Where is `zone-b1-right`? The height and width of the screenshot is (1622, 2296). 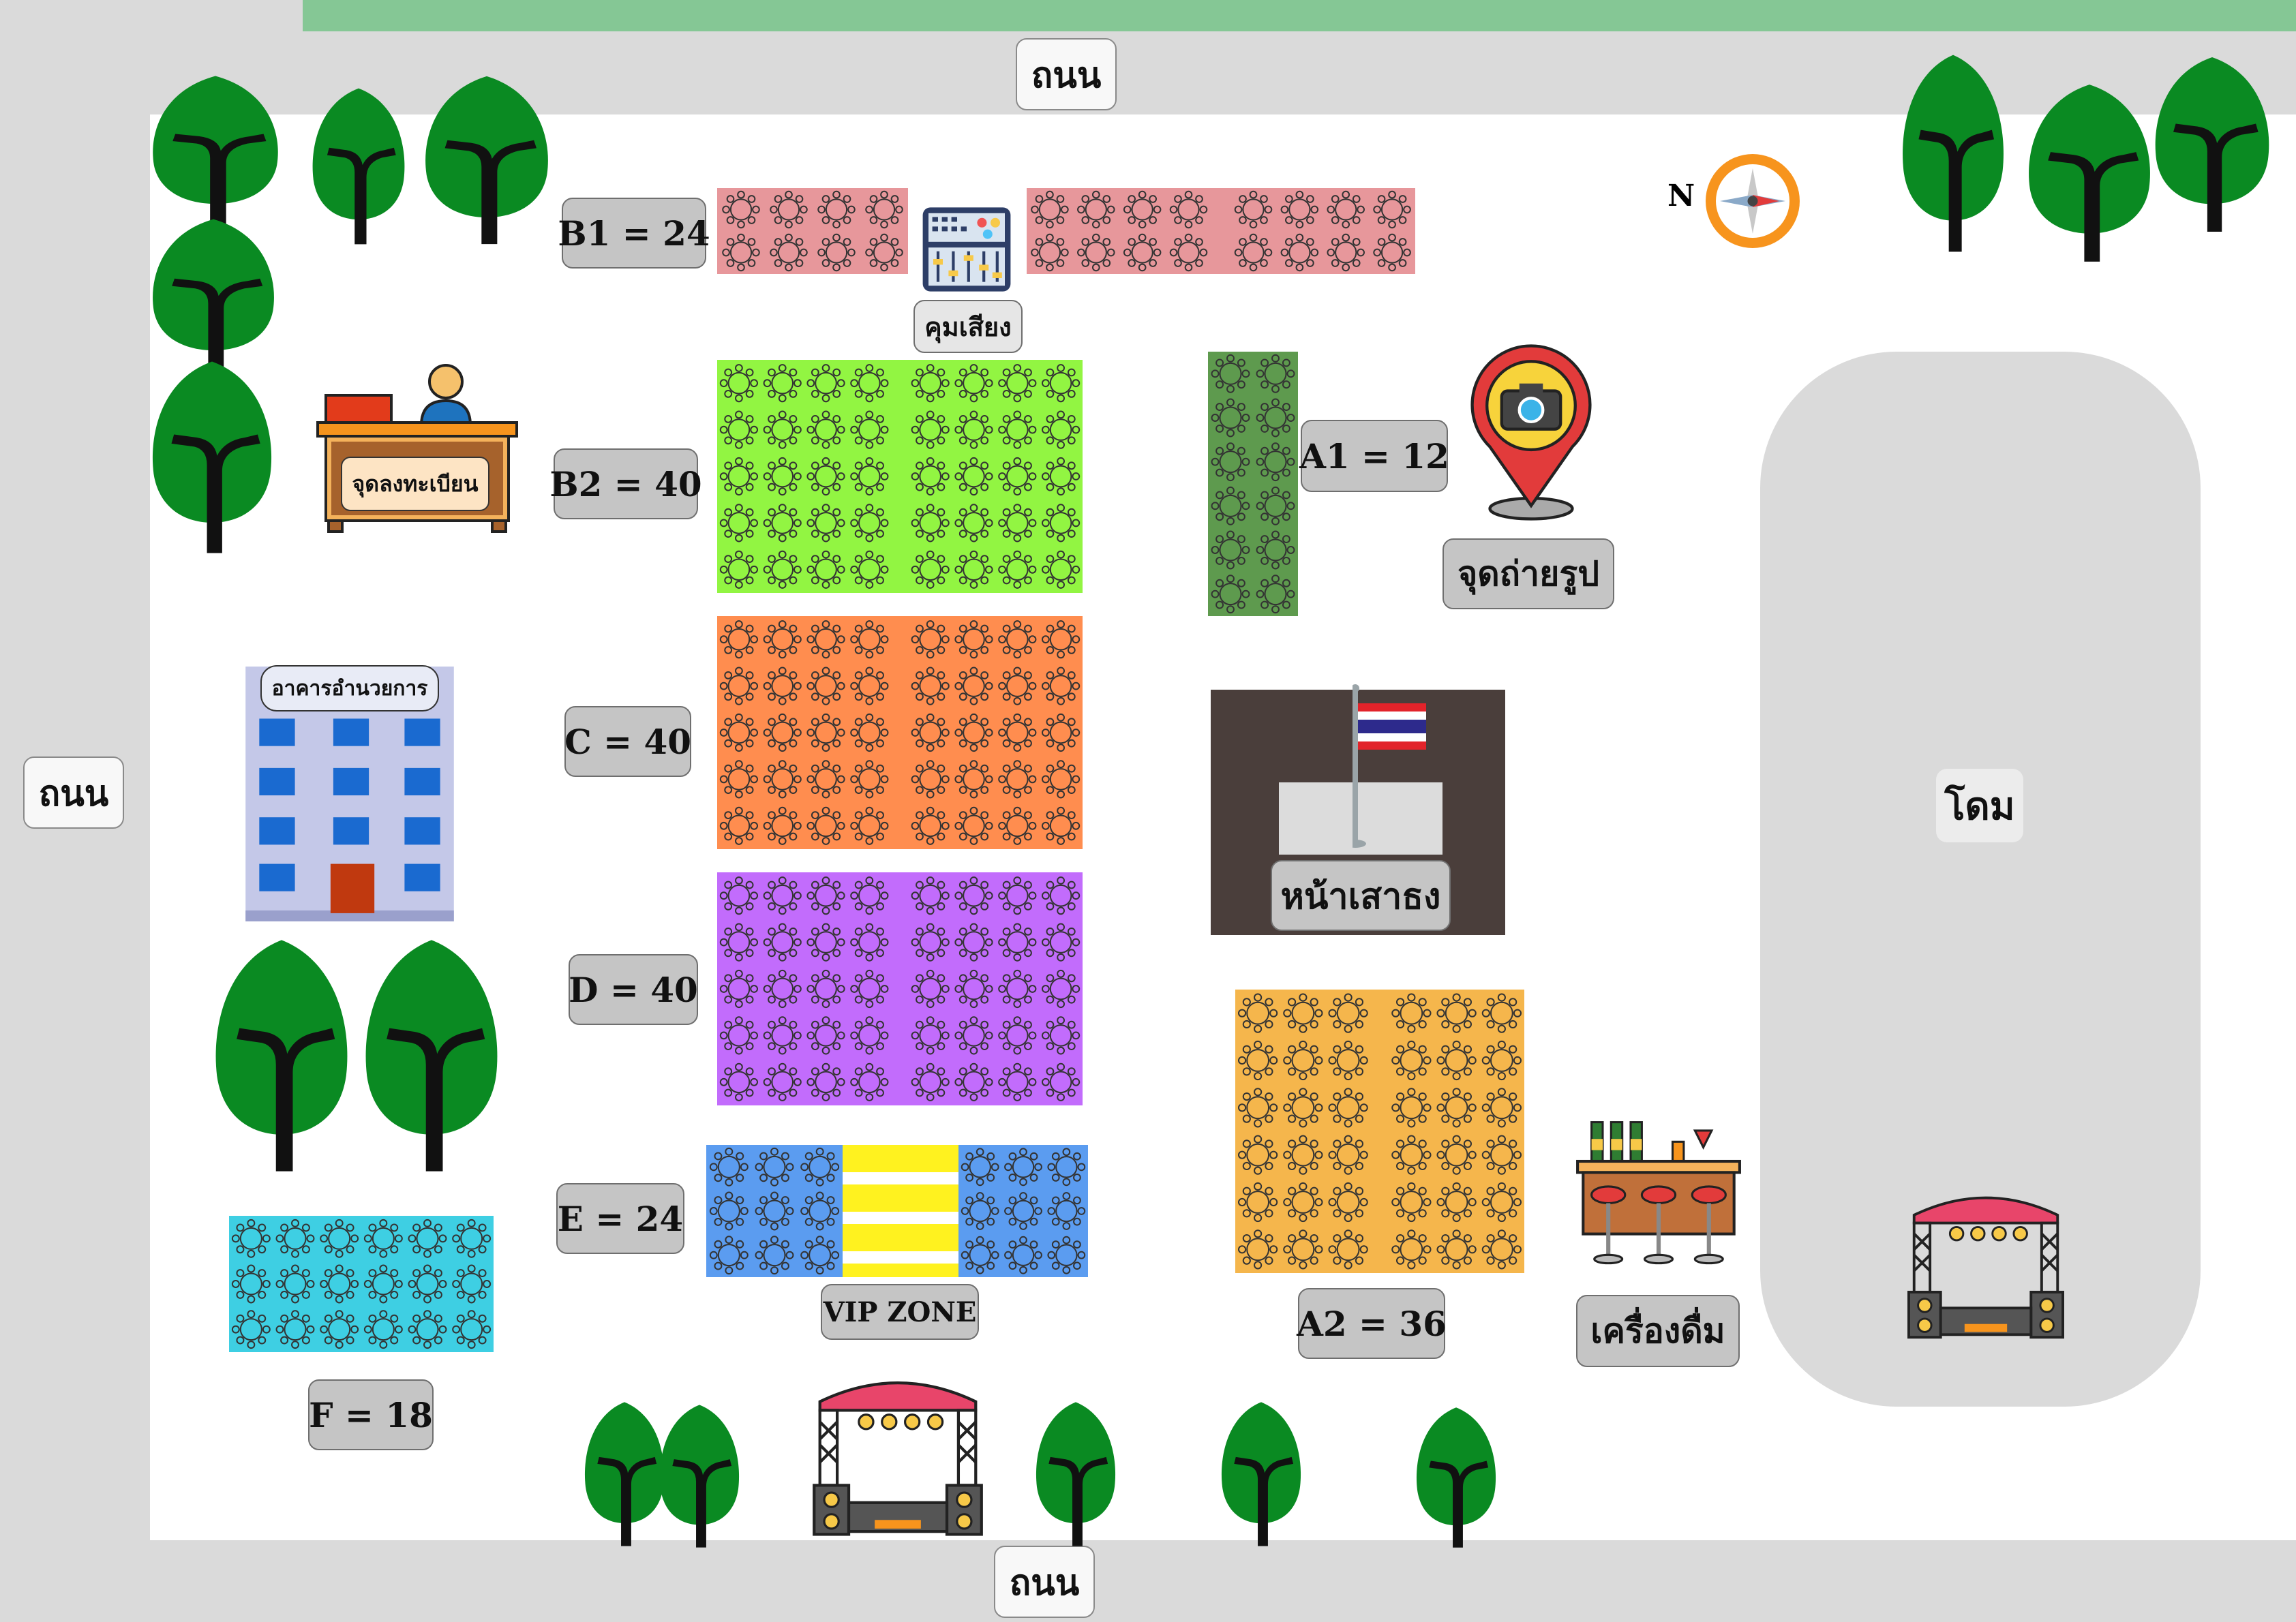
zone-b1-right is located at coordinates (1221, 231).